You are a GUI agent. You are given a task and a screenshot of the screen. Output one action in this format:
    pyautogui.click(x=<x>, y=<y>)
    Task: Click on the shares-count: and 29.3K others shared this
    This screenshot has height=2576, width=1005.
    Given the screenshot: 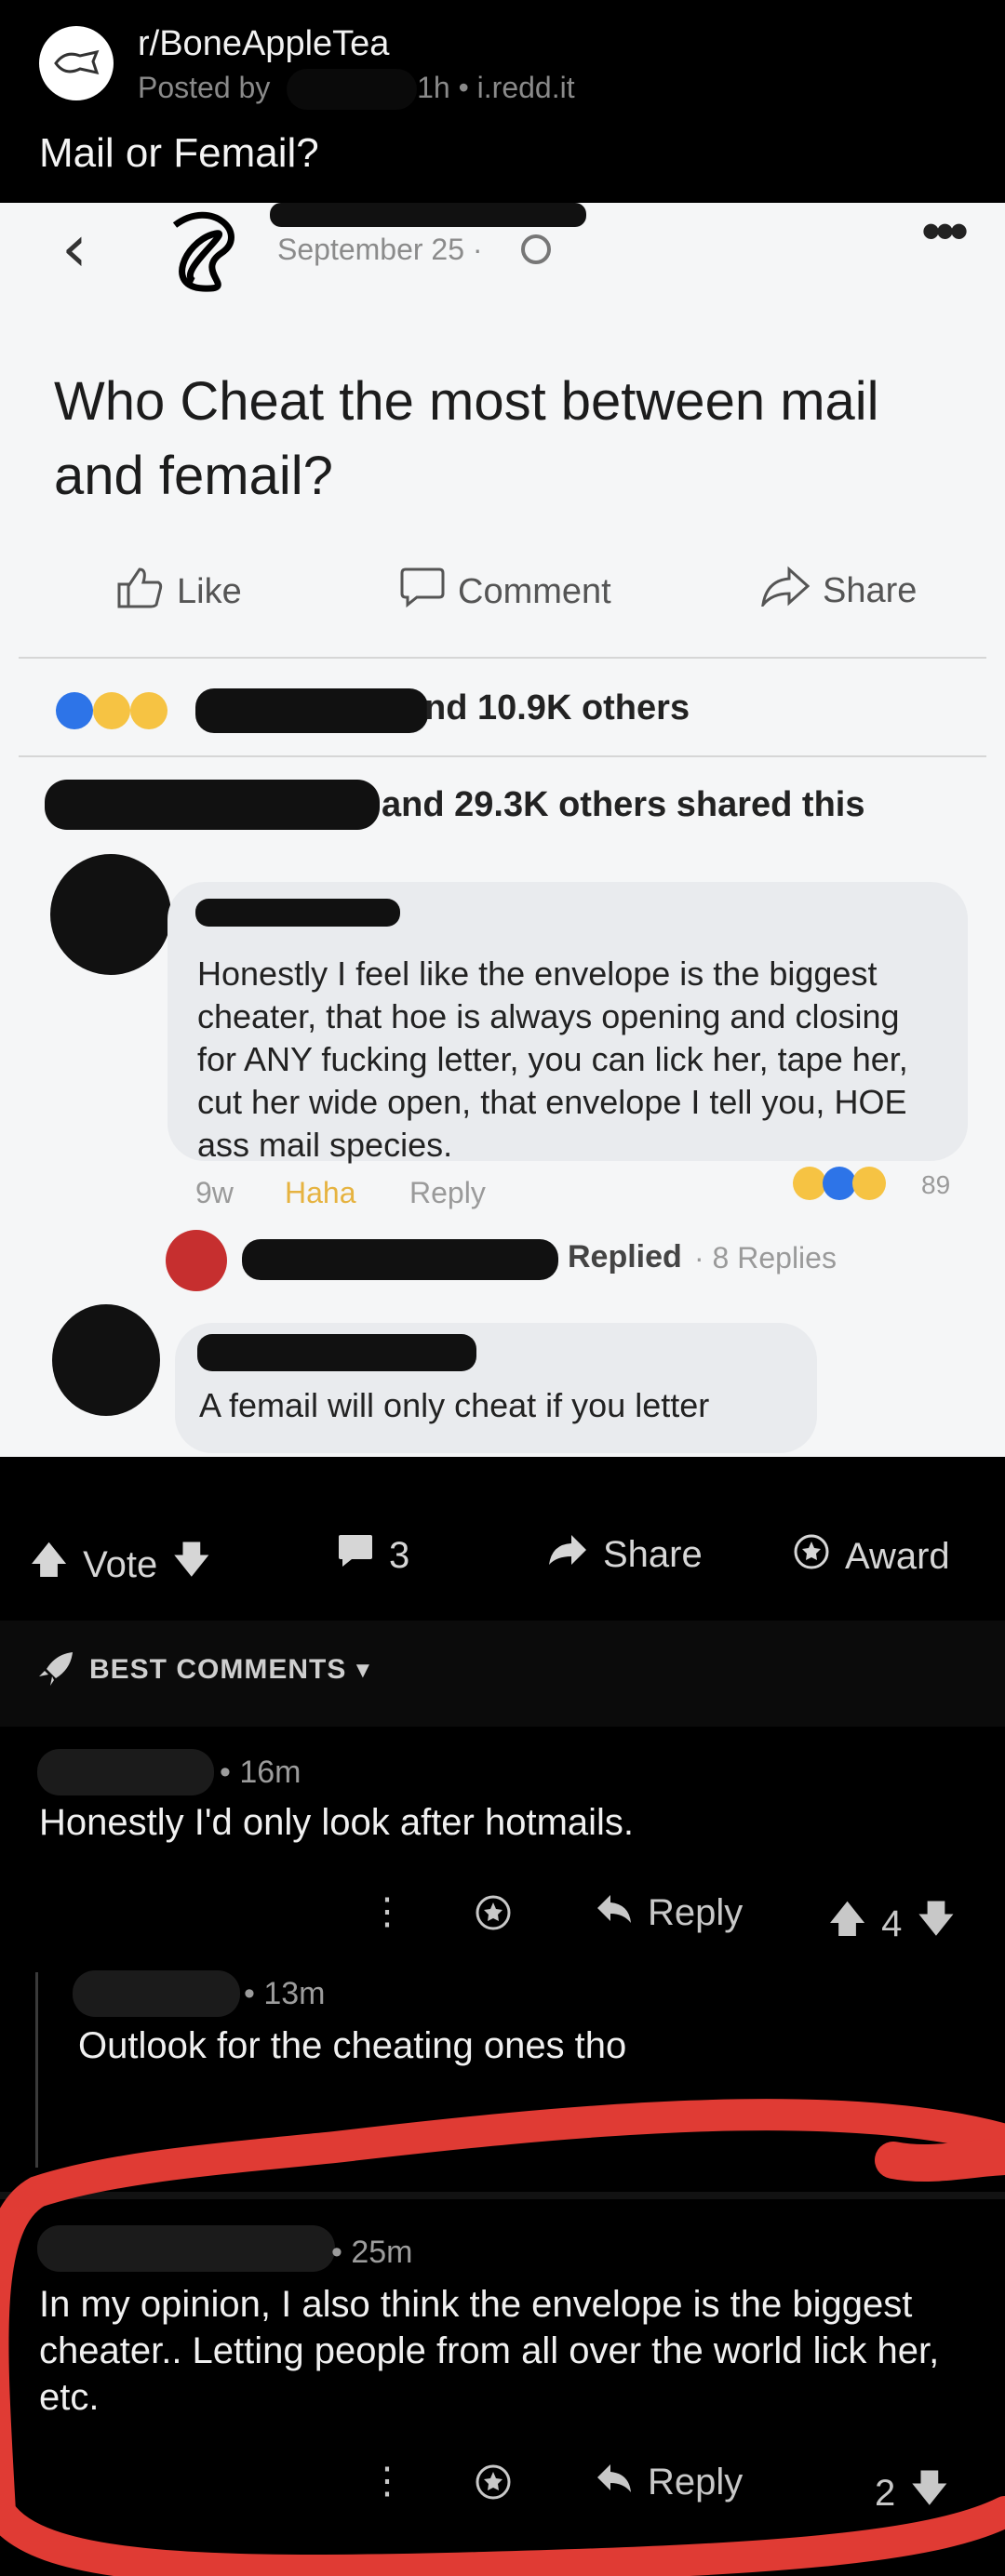 What is the action you would take?
    pyautogui.click(x=623, y=805)
    